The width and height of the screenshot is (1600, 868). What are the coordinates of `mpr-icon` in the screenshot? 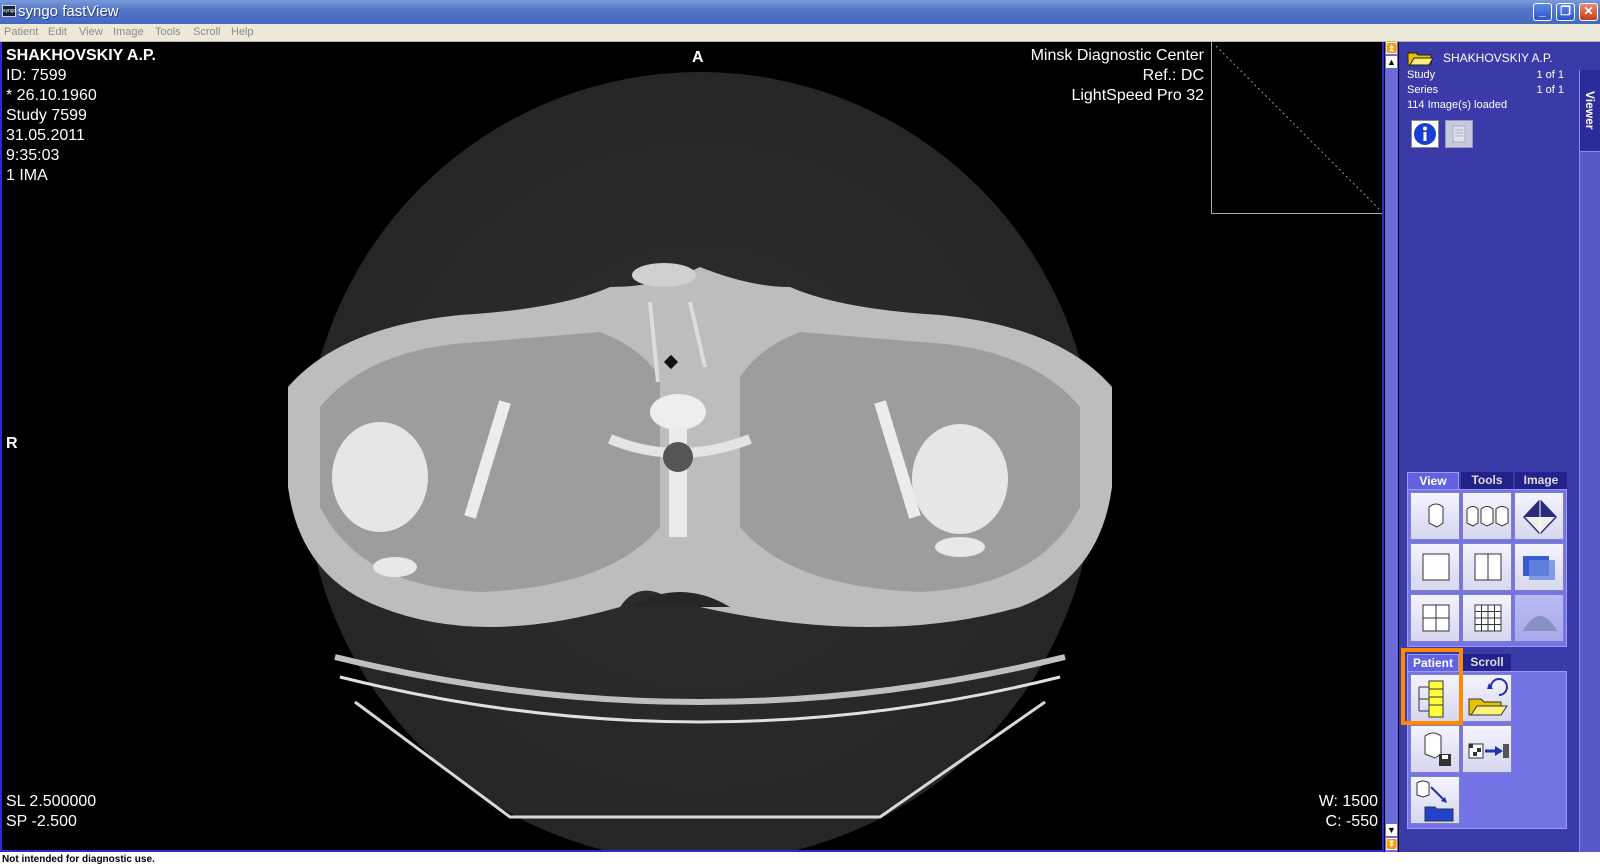 It's located at (1540, 623).